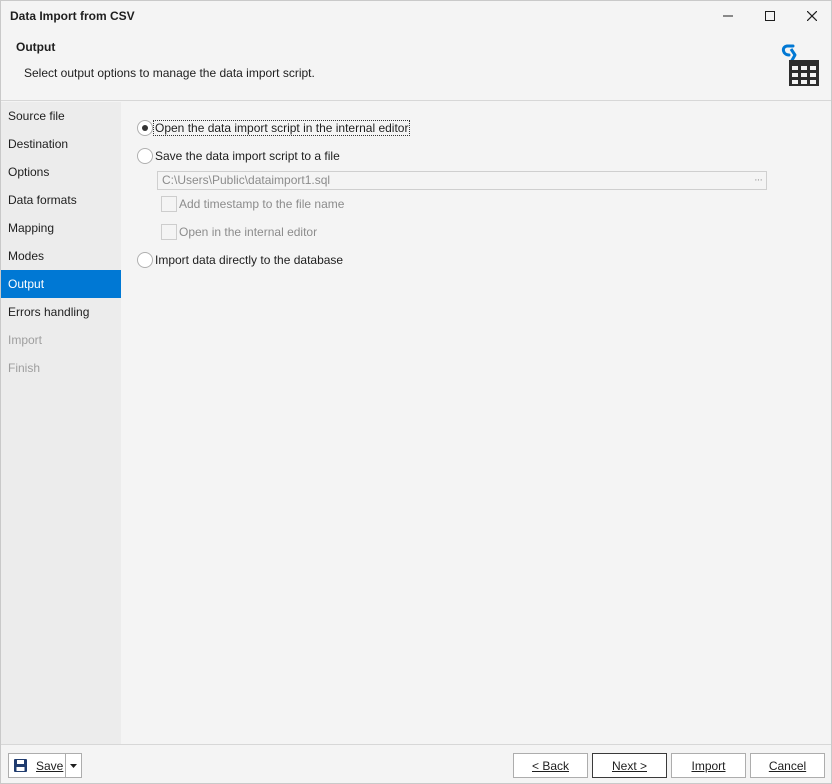 This screenshot has height=784, width=832. I want to click on minimize-icon, so click(728, 16).